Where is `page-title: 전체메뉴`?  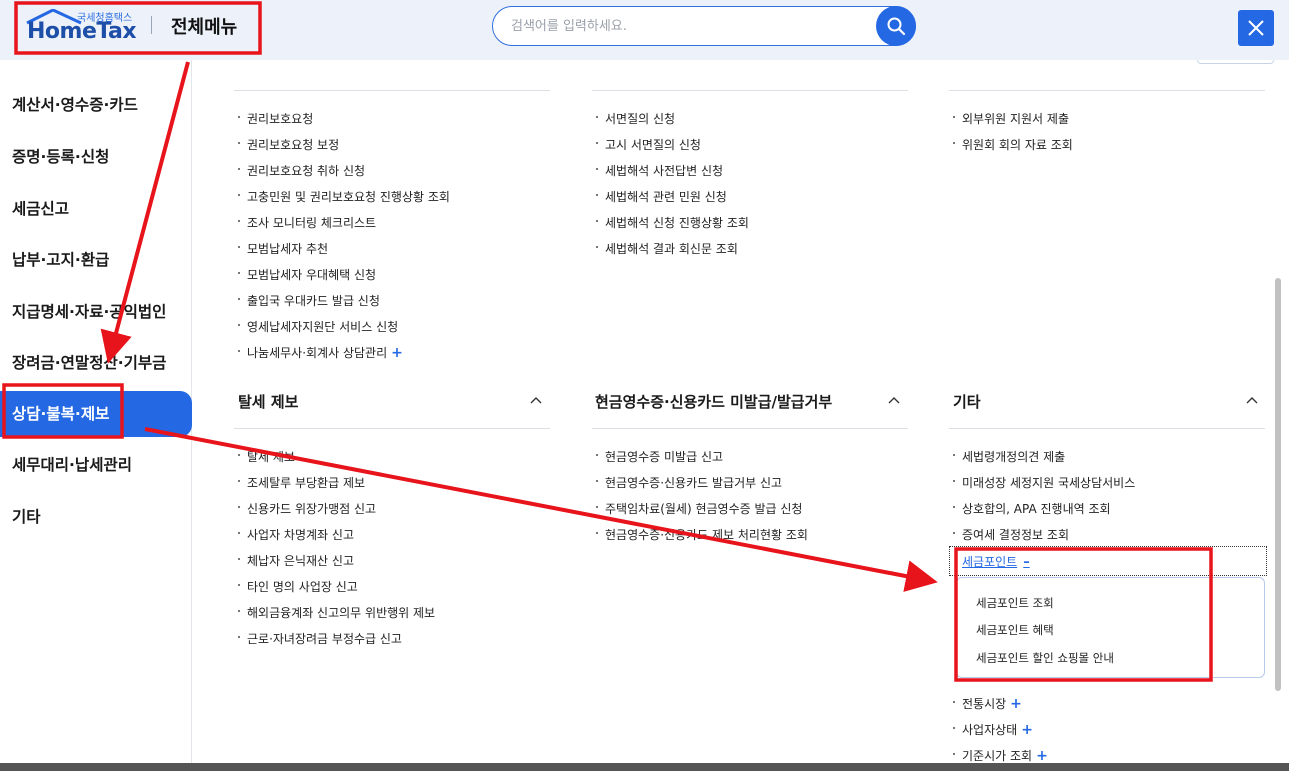 page-title: 전체메뉴 is located at coordinates (204, 27).